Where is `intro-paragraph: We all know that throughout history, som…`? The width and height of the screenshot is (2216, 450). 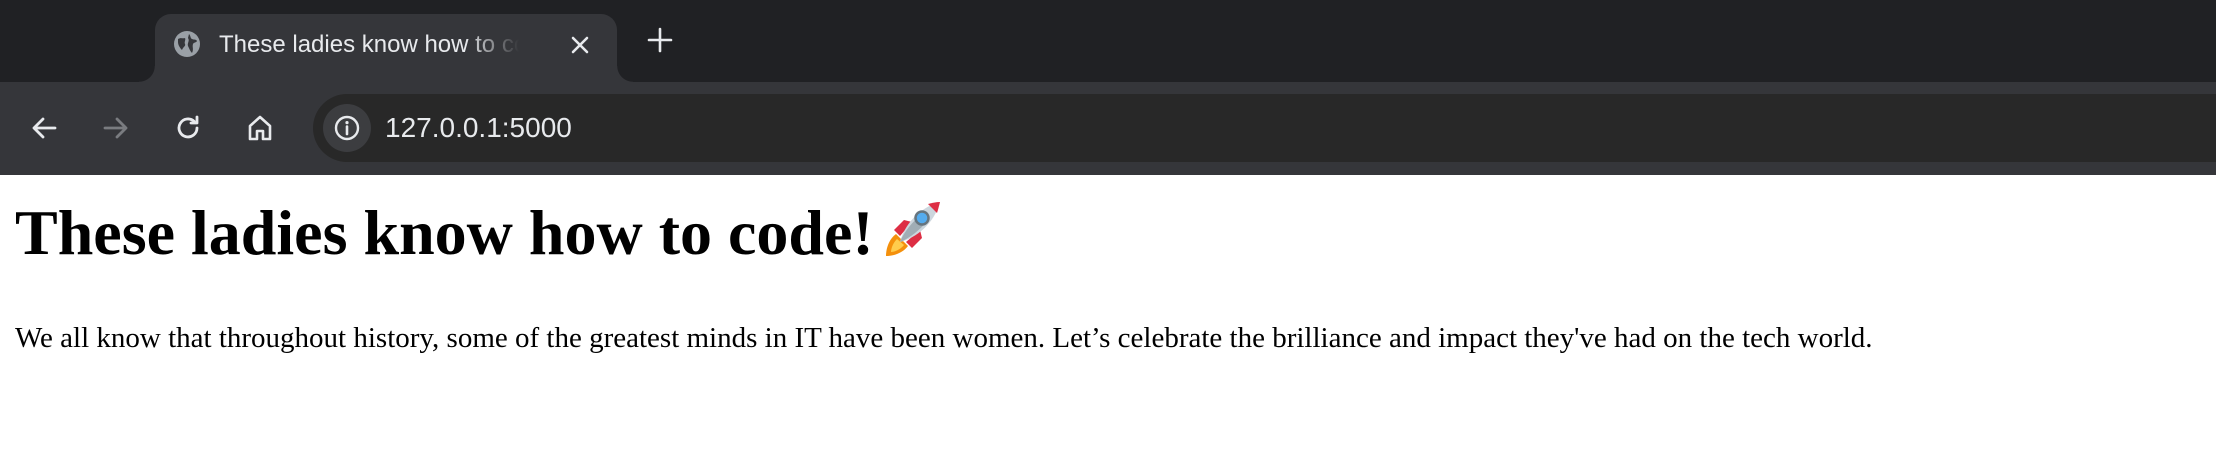 intro-paragraph: We all know that throughout history, som… is located at coordinates (944, 338).